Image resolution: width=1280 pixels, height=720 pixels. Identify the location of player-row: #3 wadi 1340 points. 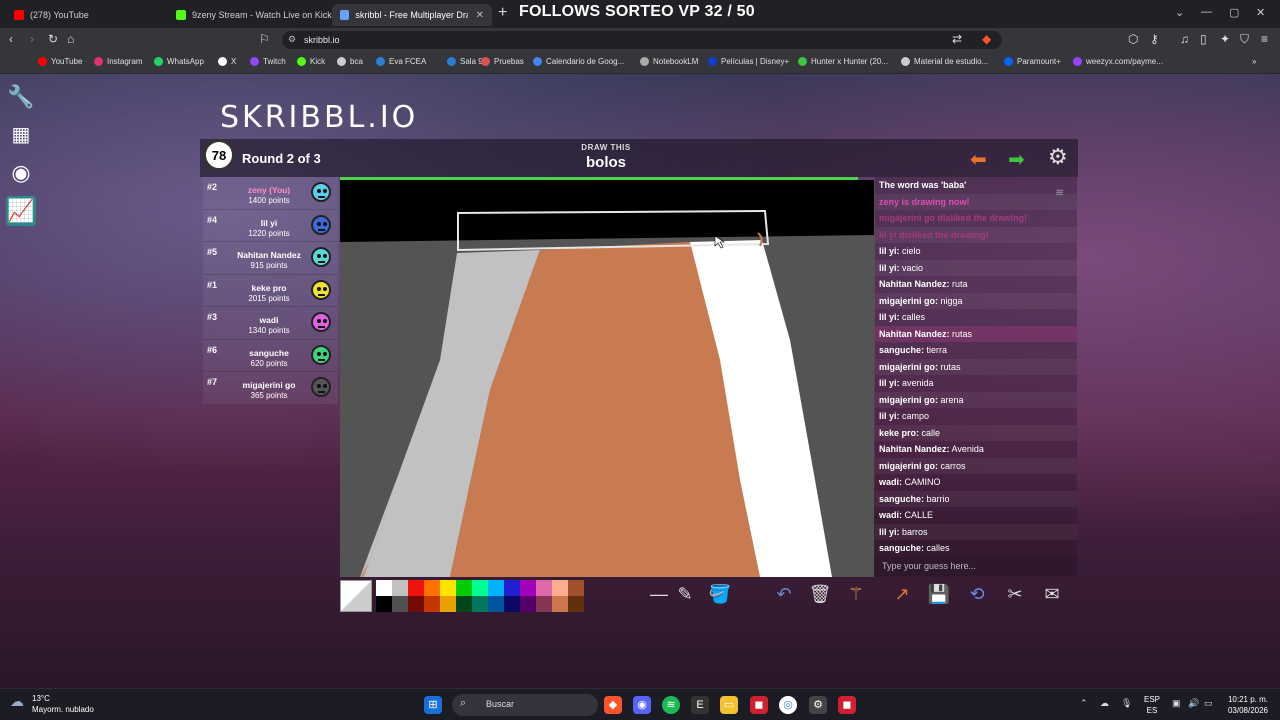
(270, 323).